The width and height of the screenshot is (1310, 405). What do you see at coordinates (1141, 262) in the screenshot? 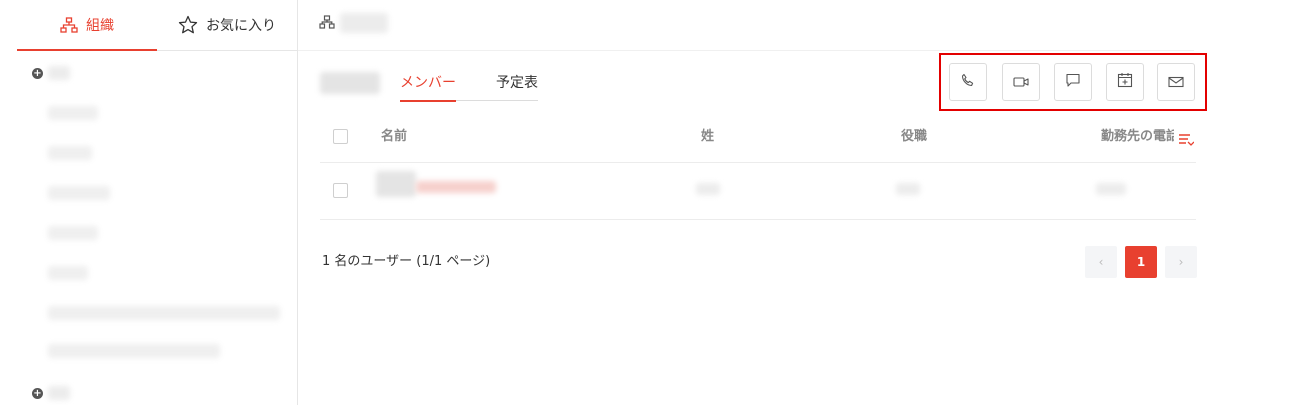
I see `pagination-page-1: 1` at bounding box center [1141, 262].